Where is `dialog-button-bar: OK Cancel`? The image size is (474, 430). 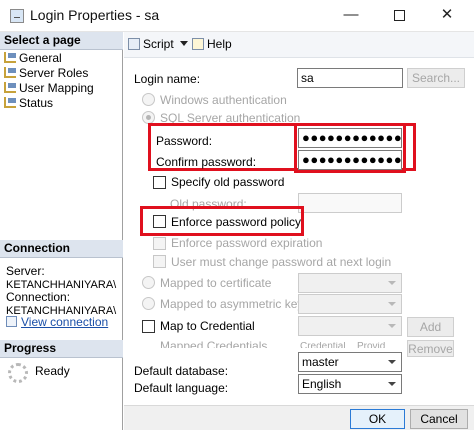 dialog-button-bar: OK Cancel is located at coordinates (299, 417).